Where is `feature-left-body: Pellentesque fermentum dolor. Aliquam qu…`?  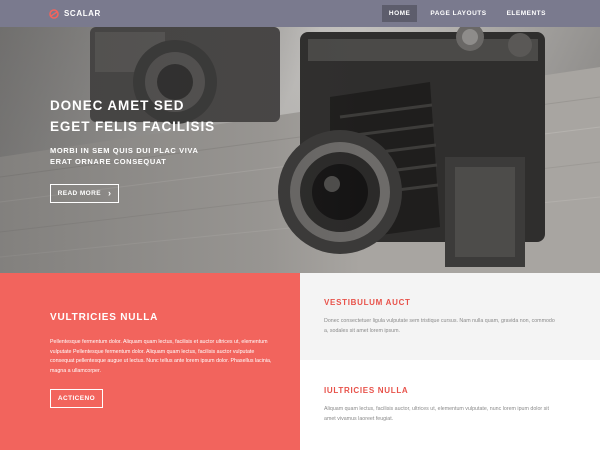 feature-left-body: Pellentesque fermentum dolor. Aliquam qu… is located at coordinates (161, 356).